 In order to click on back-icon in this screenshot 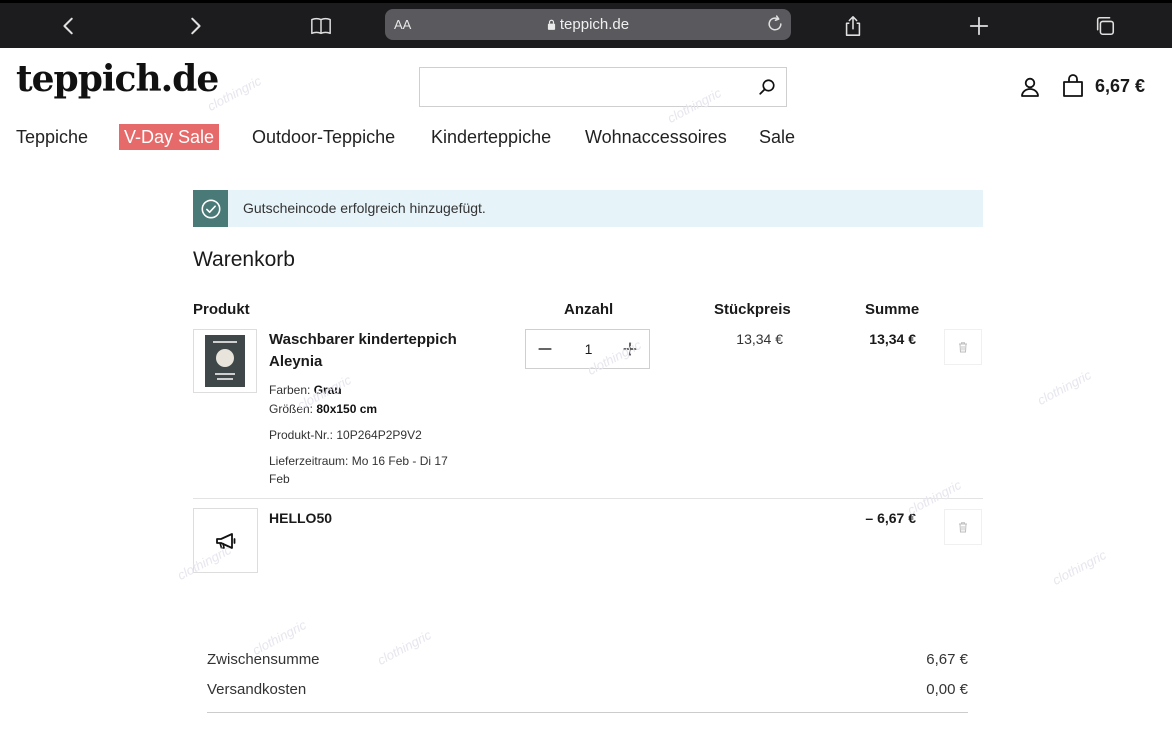, I will do `click(69, 26)`.